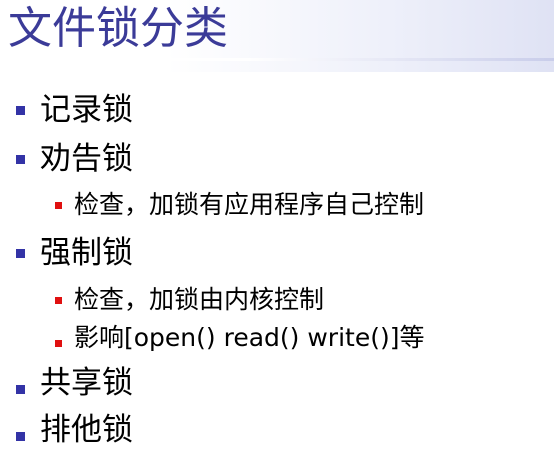 This screenshot has width=554, height=465. Describe the element at coordinates (277, 59) in the screenshot. I see `title-divider` at that location.